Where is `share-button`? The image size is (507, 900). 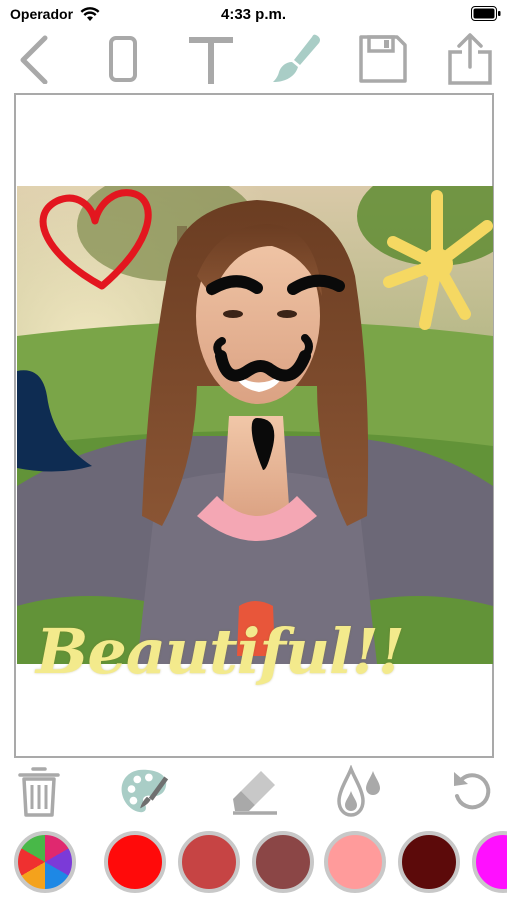 share-button is located at coordinates (470, 59).